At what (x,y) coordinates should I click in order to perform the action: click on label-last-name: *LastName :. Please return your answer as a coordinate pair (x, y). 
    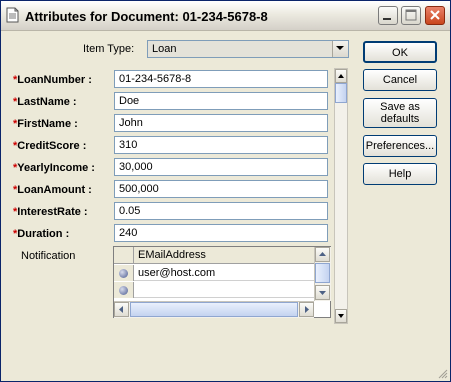
    Looking at the image, I should click on (45, 102).